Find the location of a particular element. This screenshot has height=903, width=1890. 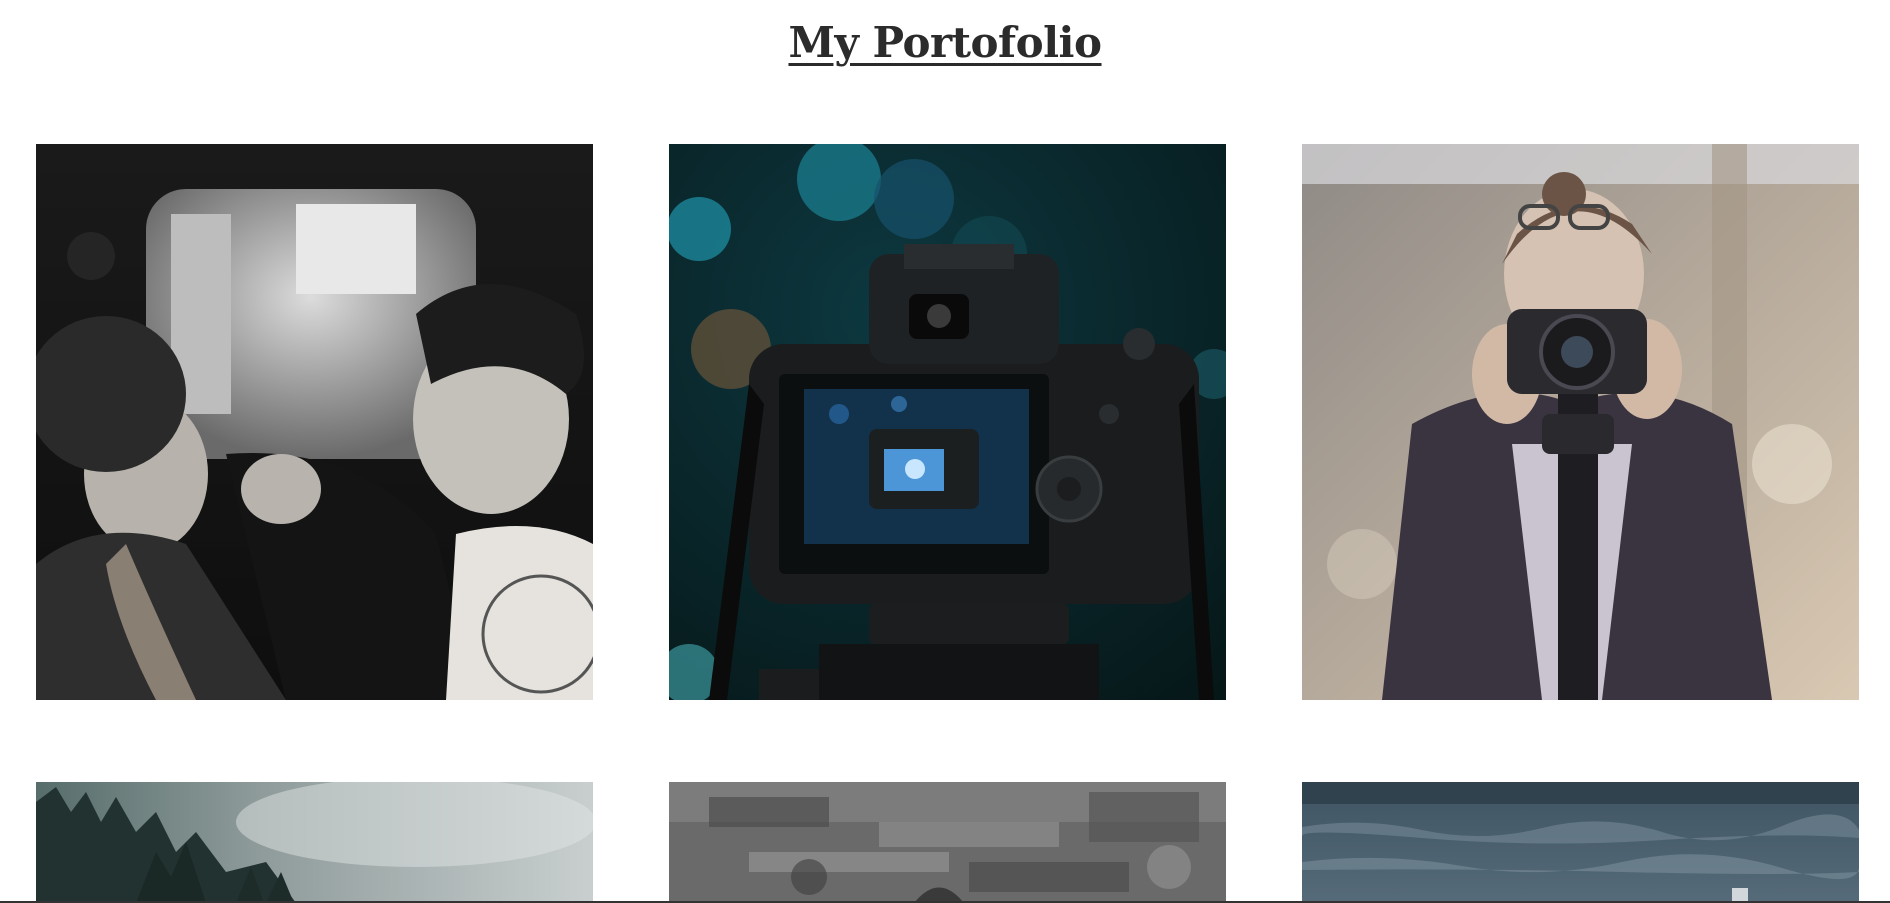

photo-ocean is located at coordinates (1580, 842).